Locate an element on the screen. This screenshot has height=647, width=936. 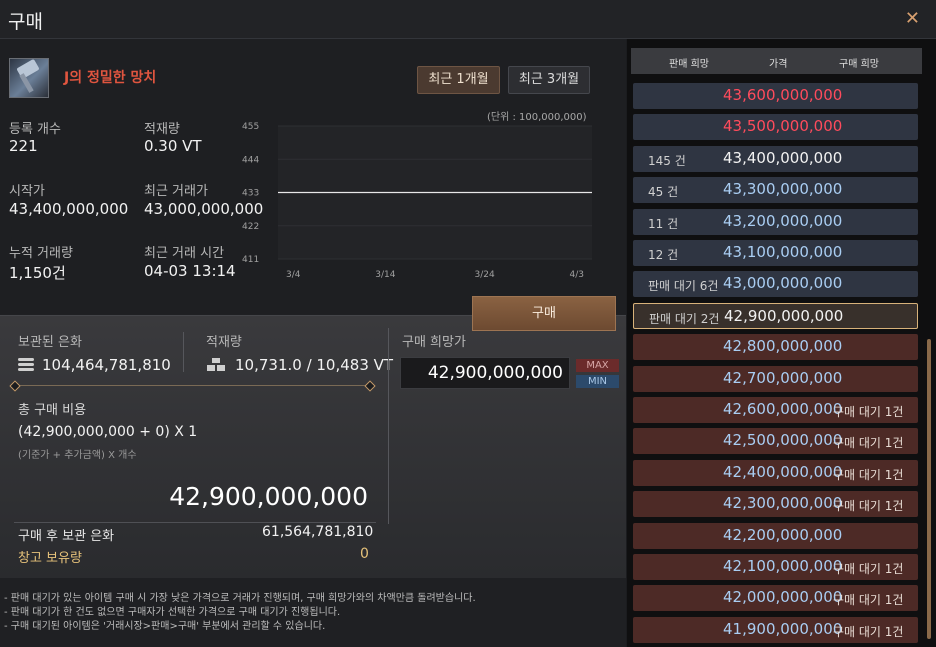
orderbook-row: 45 건 43,300,000,000 is located at coordinates (775, 190).